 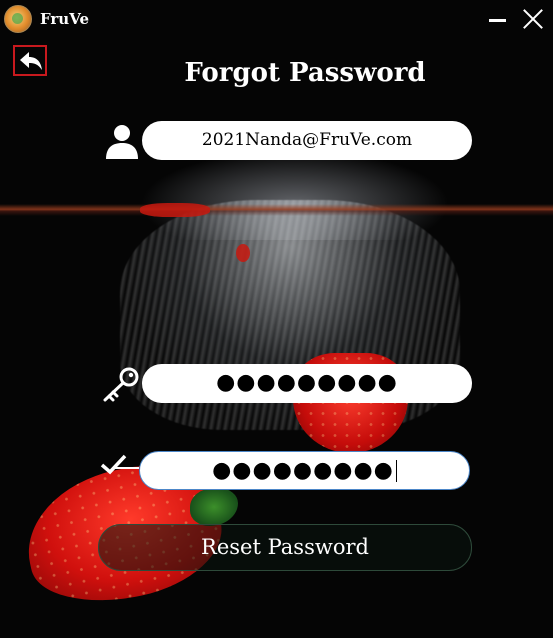 What do you see at coordinates (305, 73) in the screenshot?
I see `page-title: Forgot Password` at bounding box center [305, 73].